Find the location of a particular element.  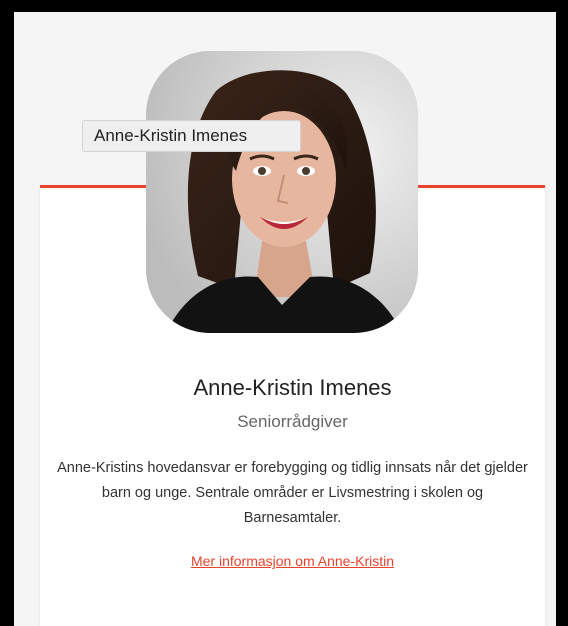

more-info-link: Mer informasjon om Anne-Kristin is located at coordinates (292, 561).